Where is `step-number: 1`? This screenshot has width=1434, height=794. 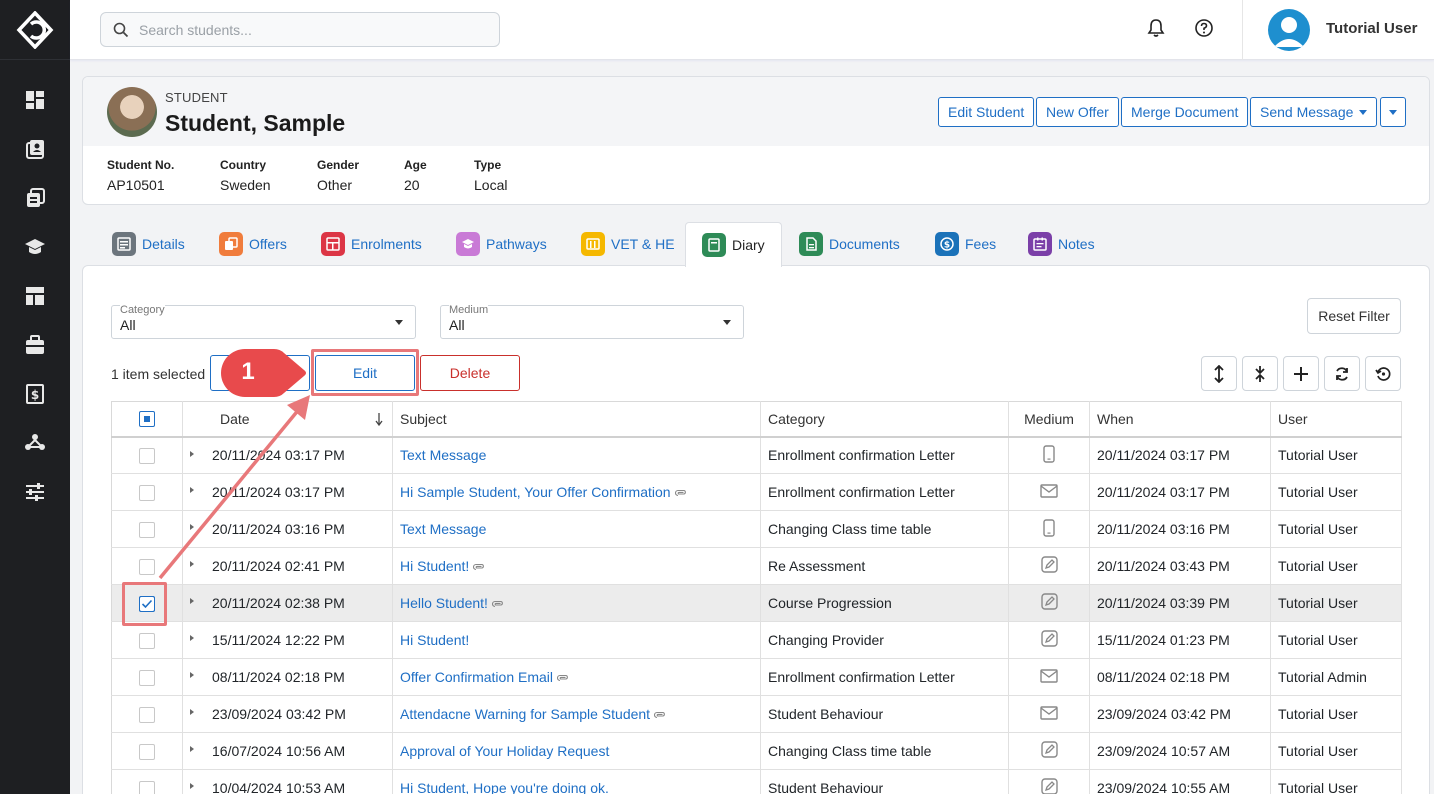 step-number: 1 is located at coordinates (248, 371).